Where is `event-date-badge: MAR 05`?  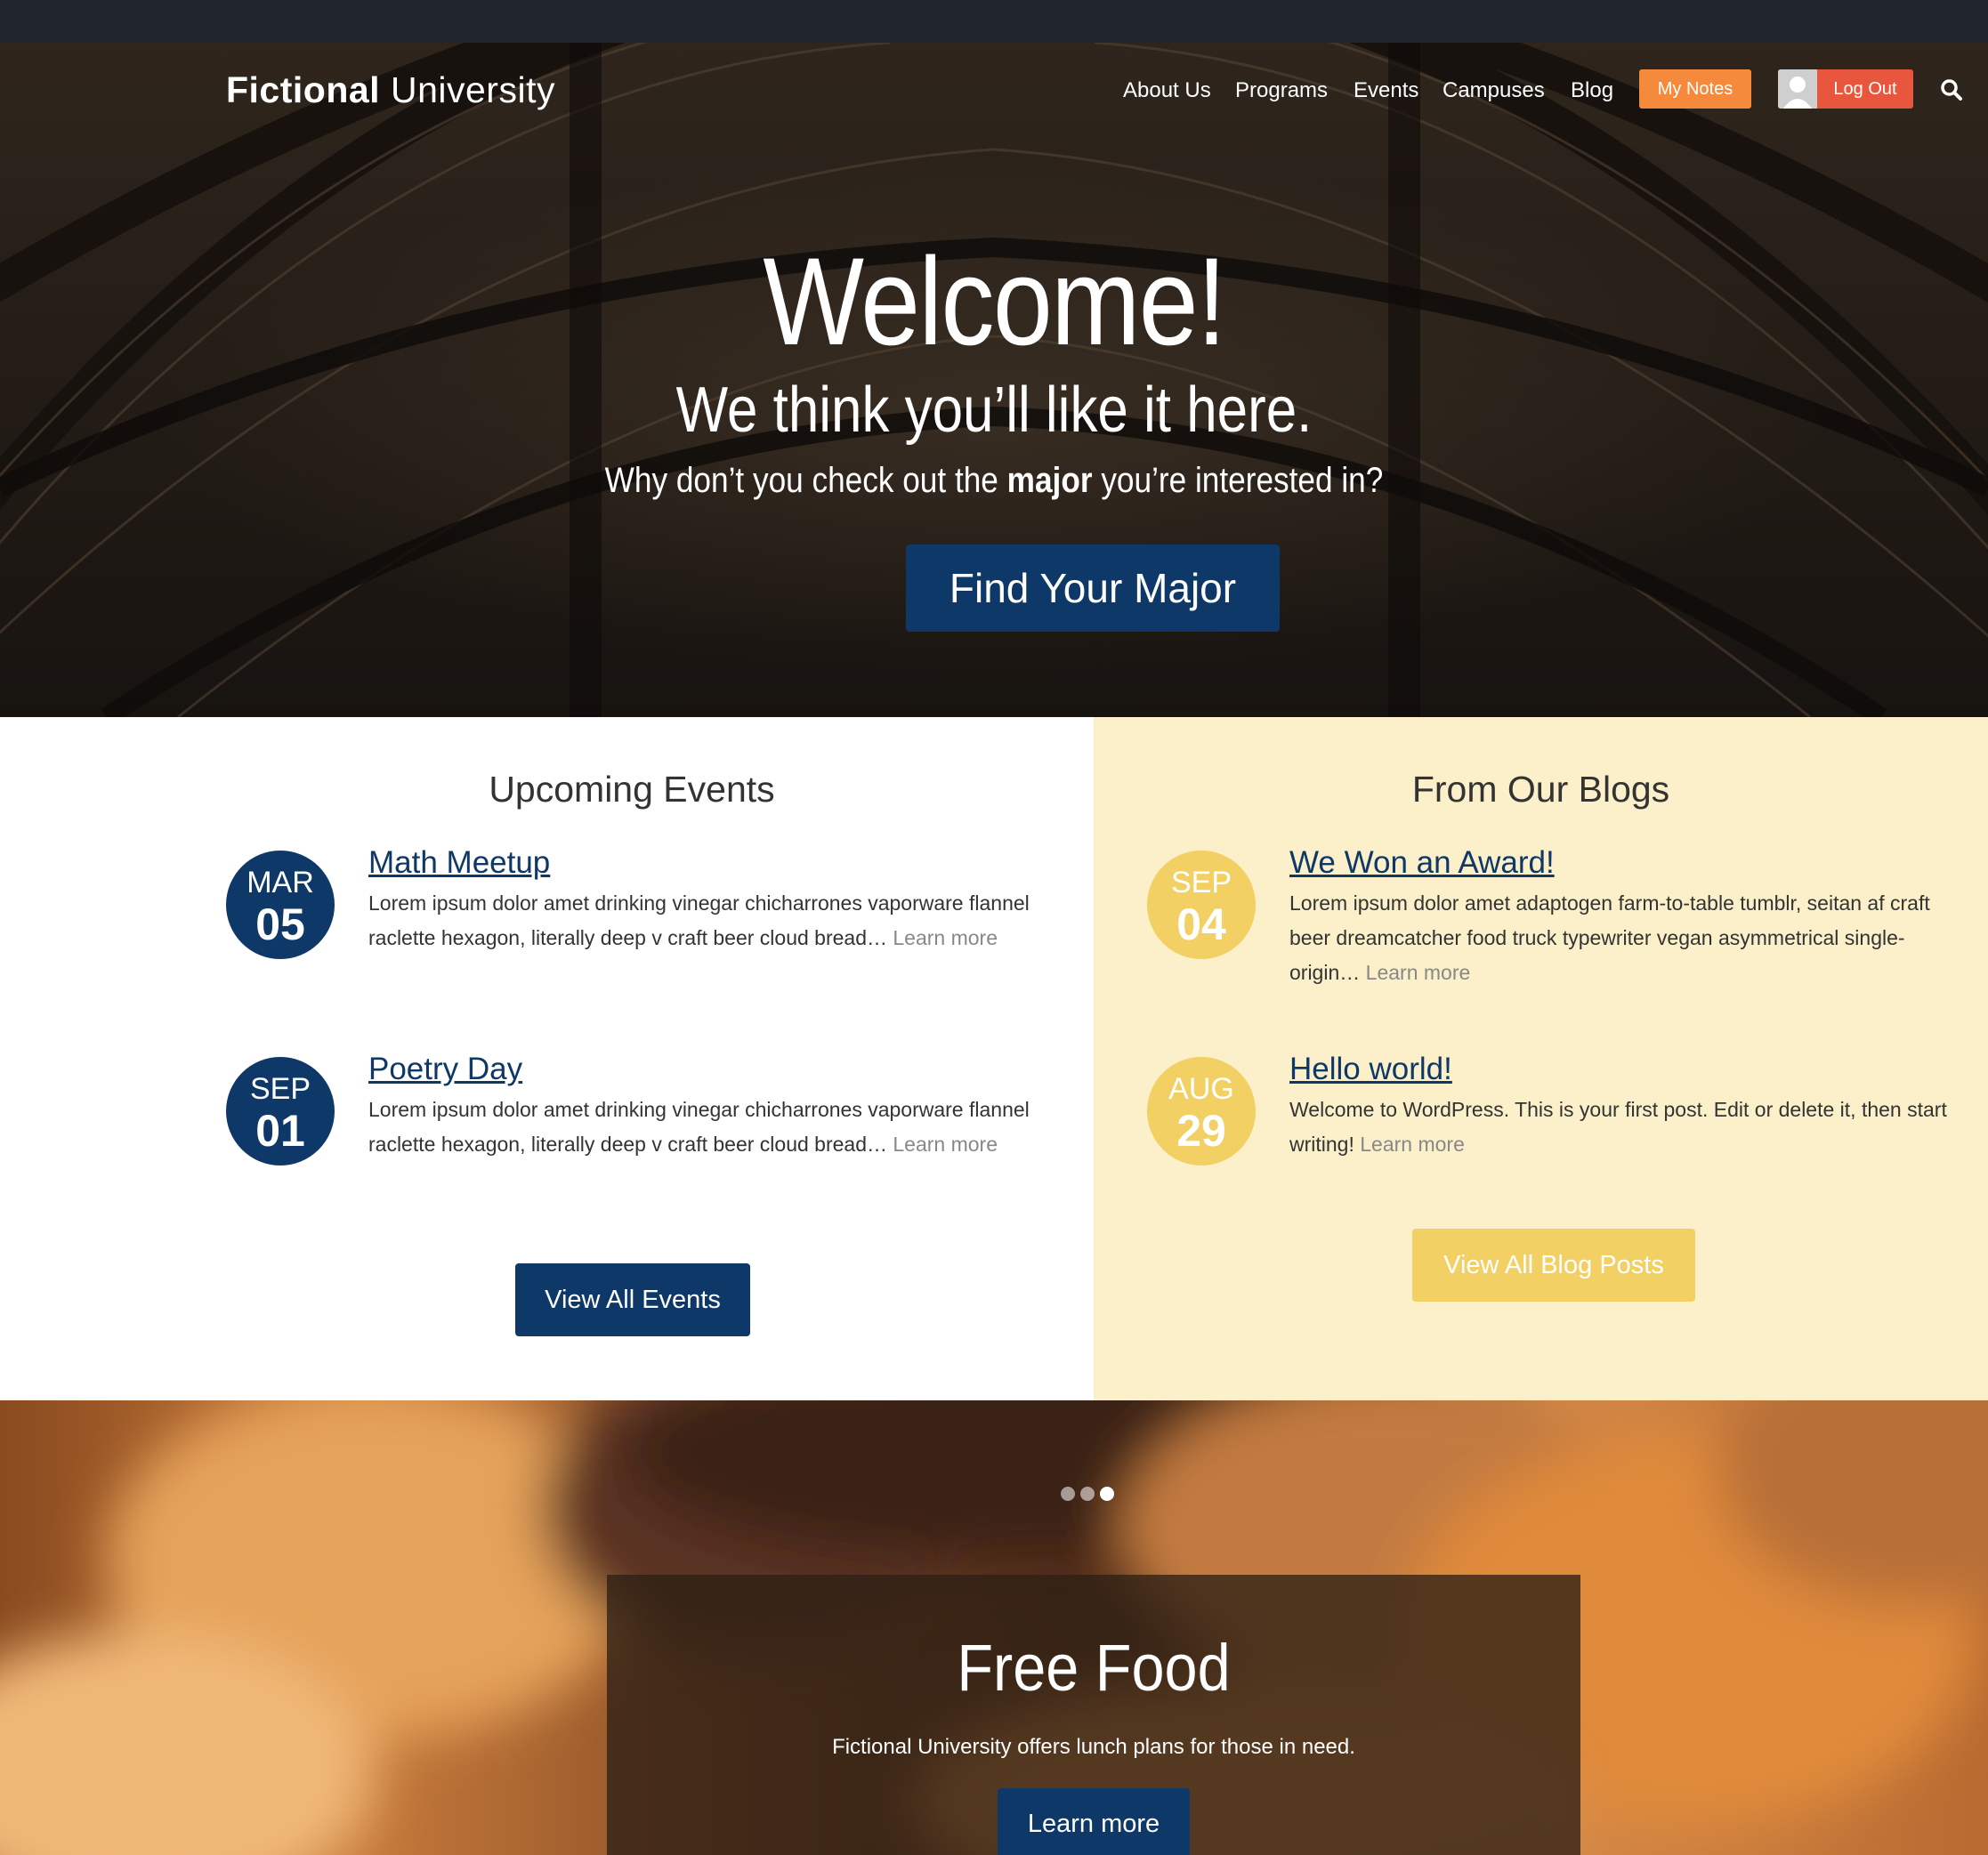
event-date-badge: MAR 05 is located at coordinates (280, 905).